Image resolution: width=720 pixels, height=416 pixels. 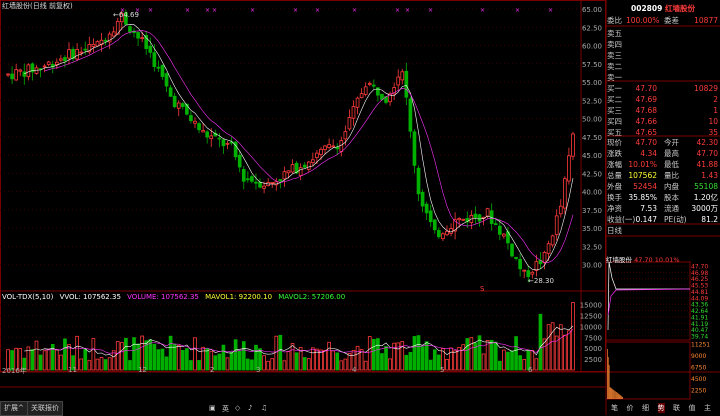 I want to click on toolbar-icon: ♫, so click(x=264, y=408).